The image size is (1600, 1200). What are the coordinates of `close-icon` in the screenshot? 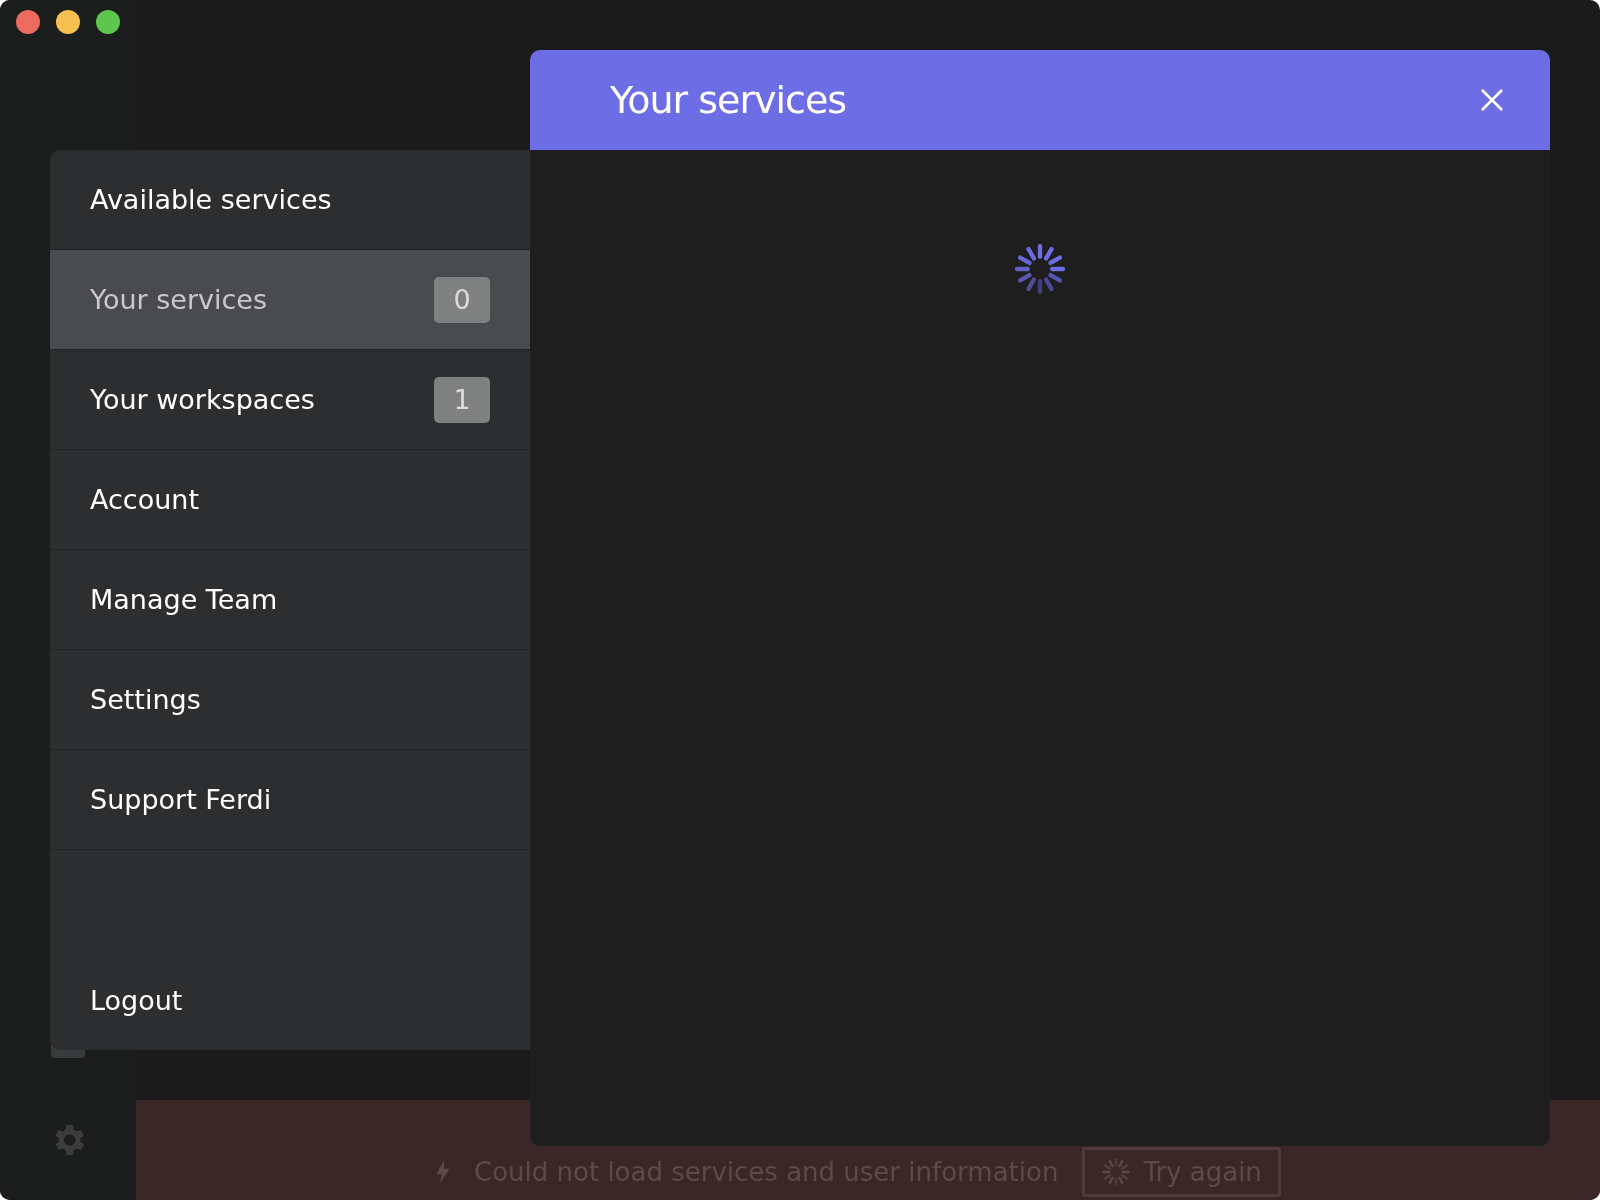 It's located at (1492, 100).